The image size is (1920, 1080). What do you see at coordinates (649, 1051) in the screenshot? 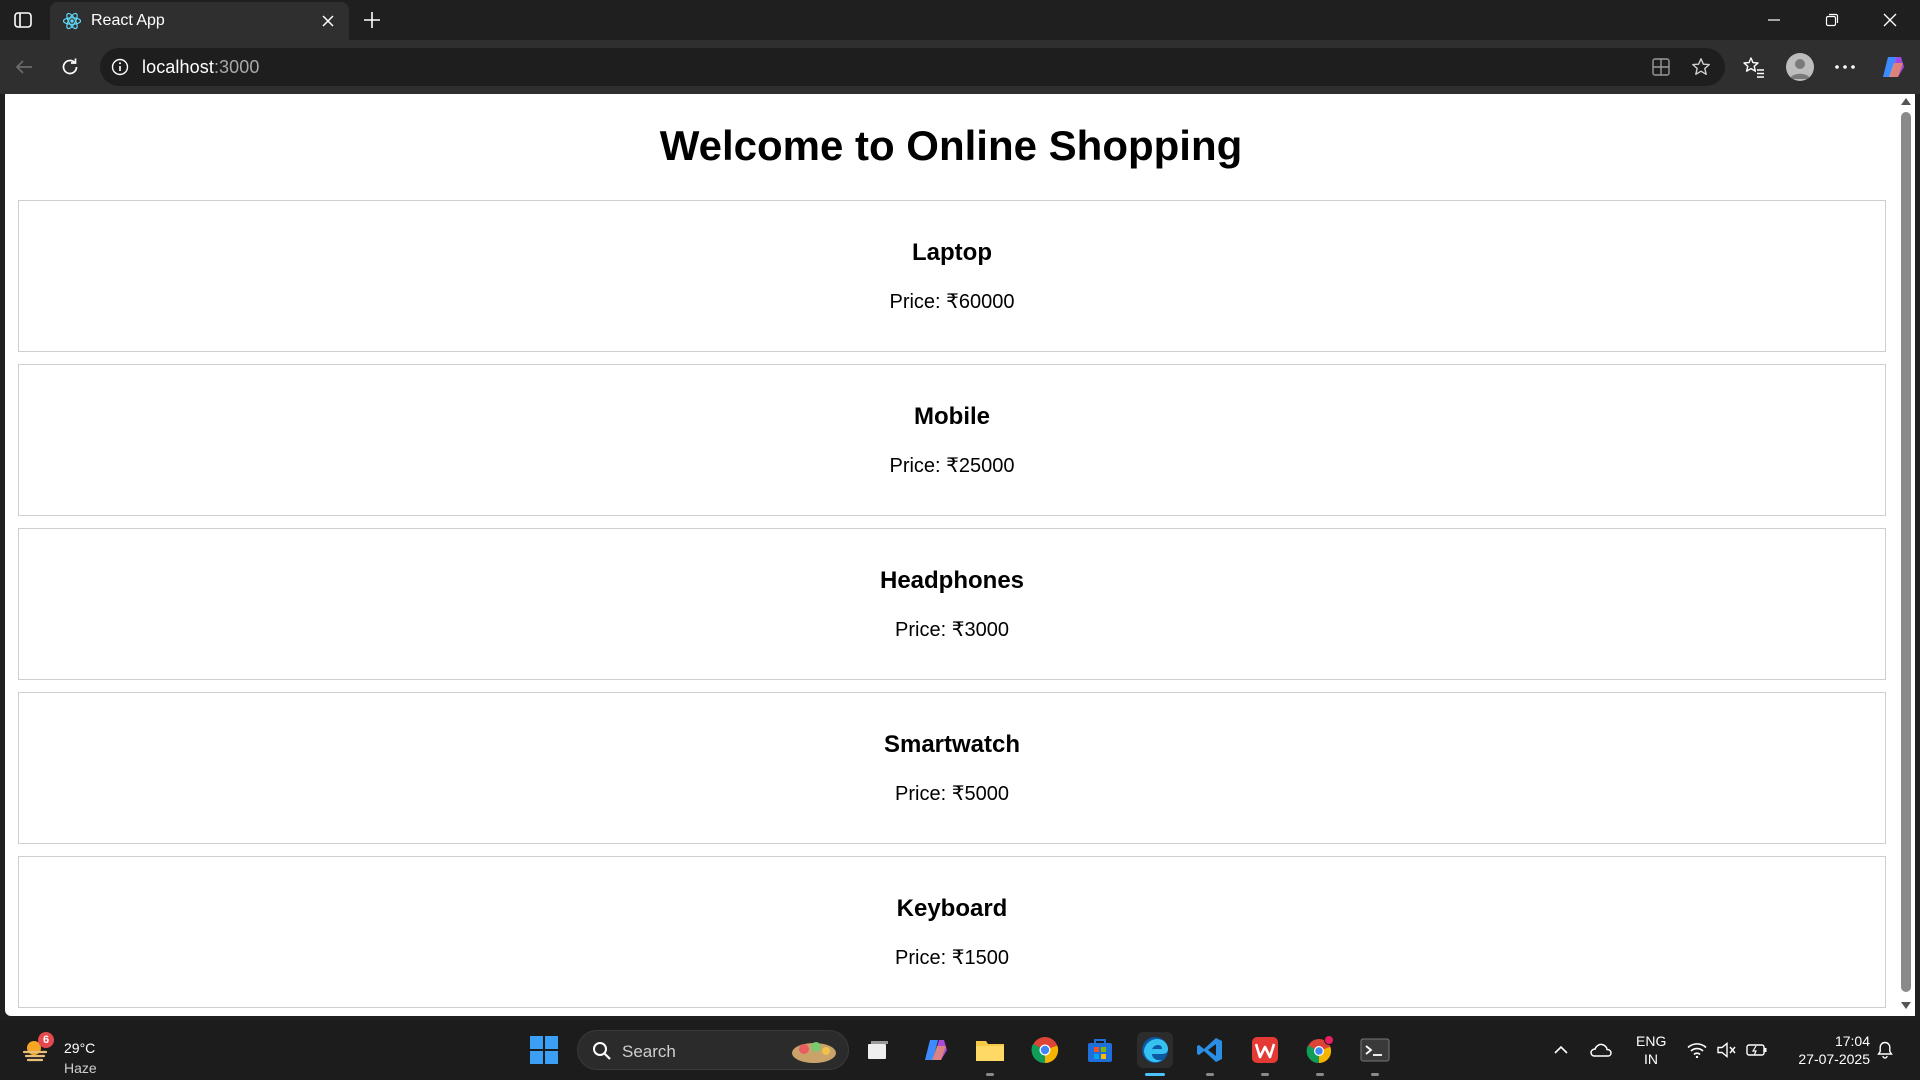
I see `search-placeholder: Search` at bounding box center [649, 1051].